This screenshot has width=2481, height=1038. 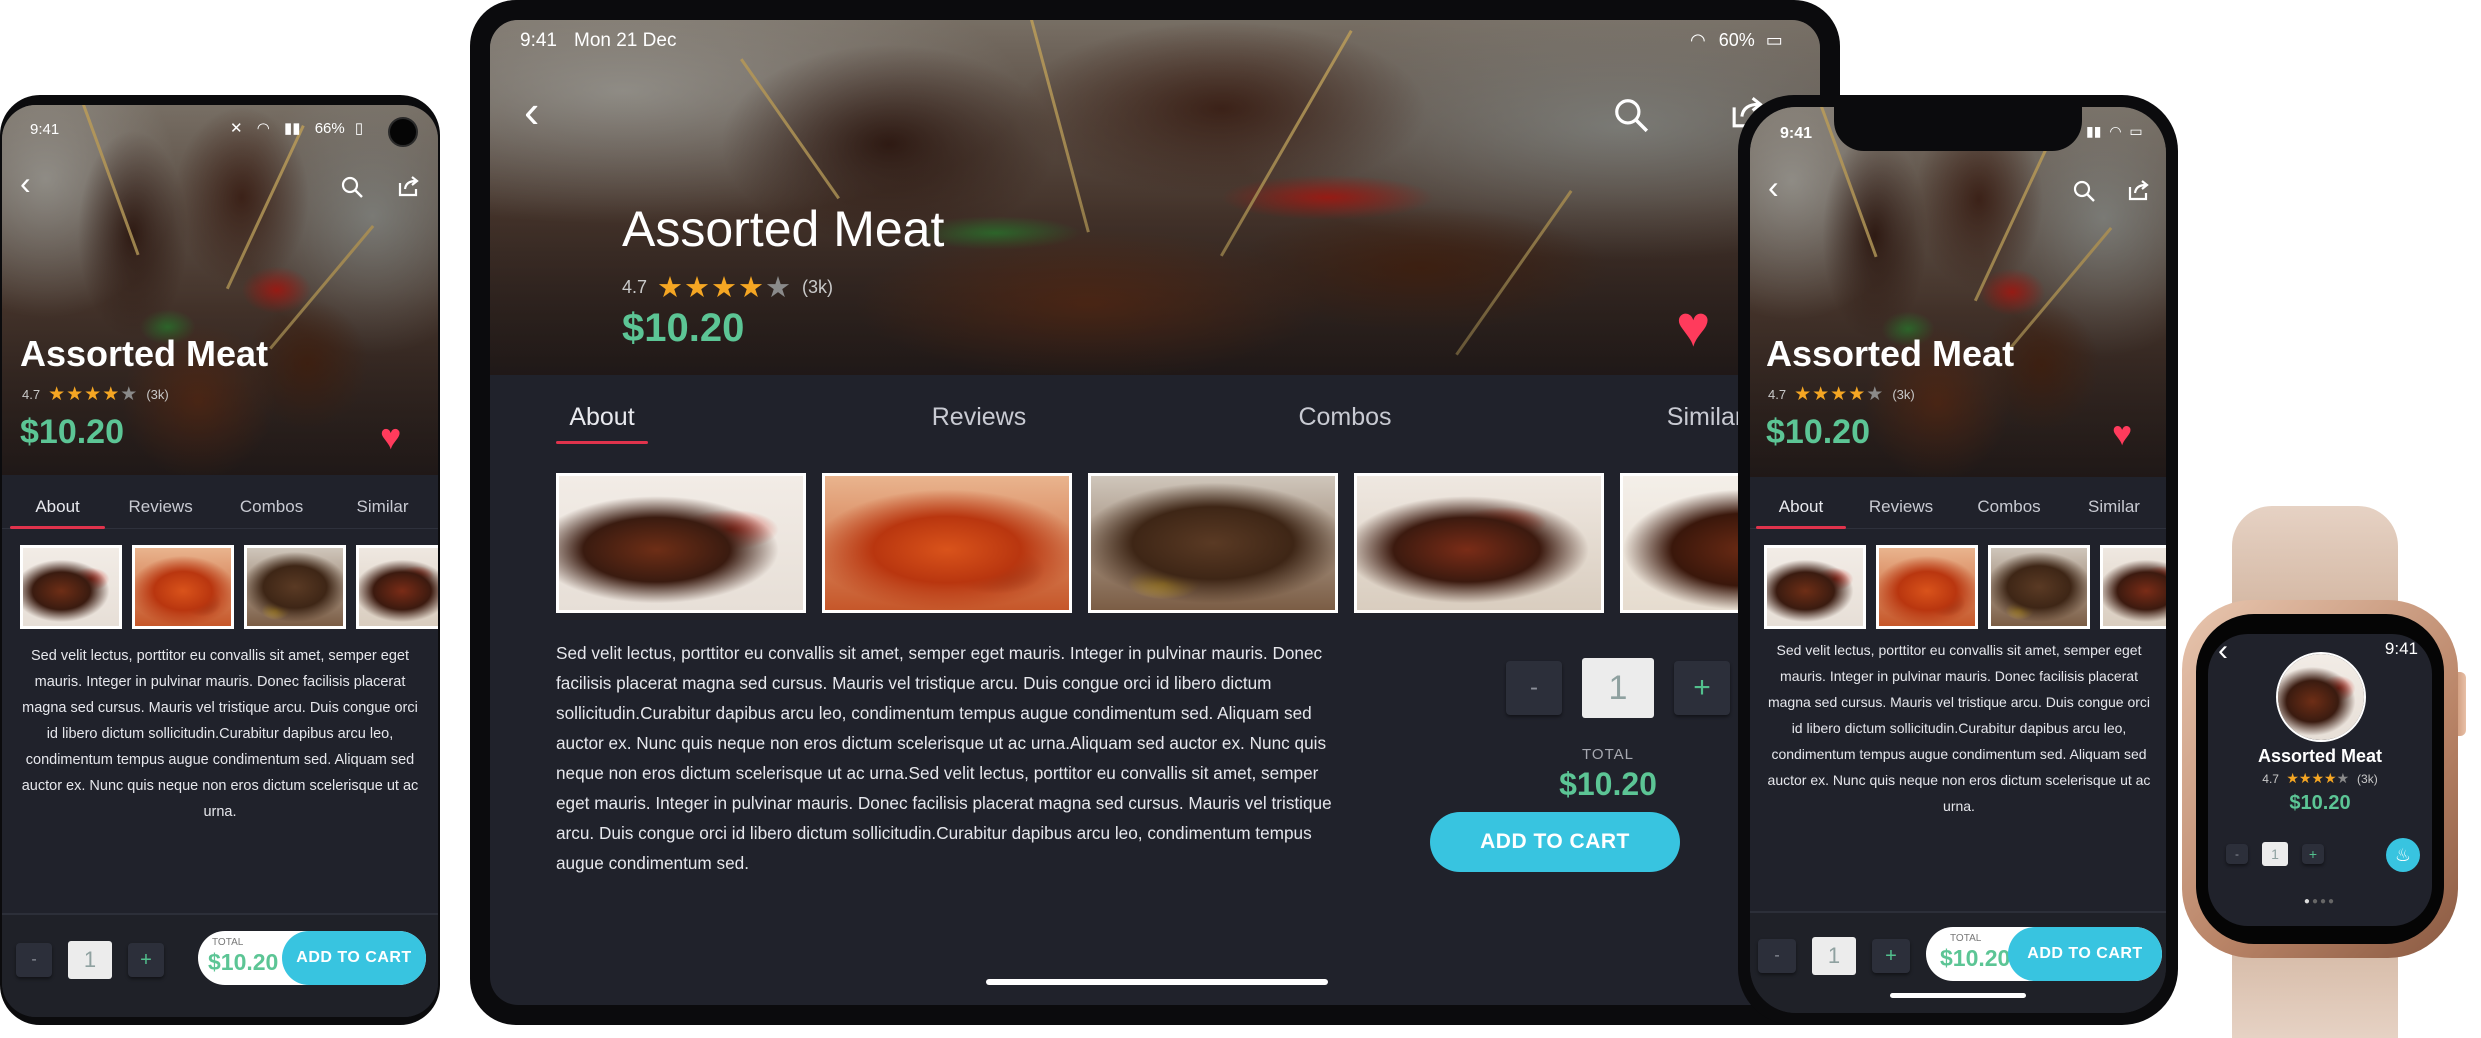 What do you see at coordinates (2315, 556) in the screenshot?
I see `watch-band-top` at bounding box center [2315, 556].